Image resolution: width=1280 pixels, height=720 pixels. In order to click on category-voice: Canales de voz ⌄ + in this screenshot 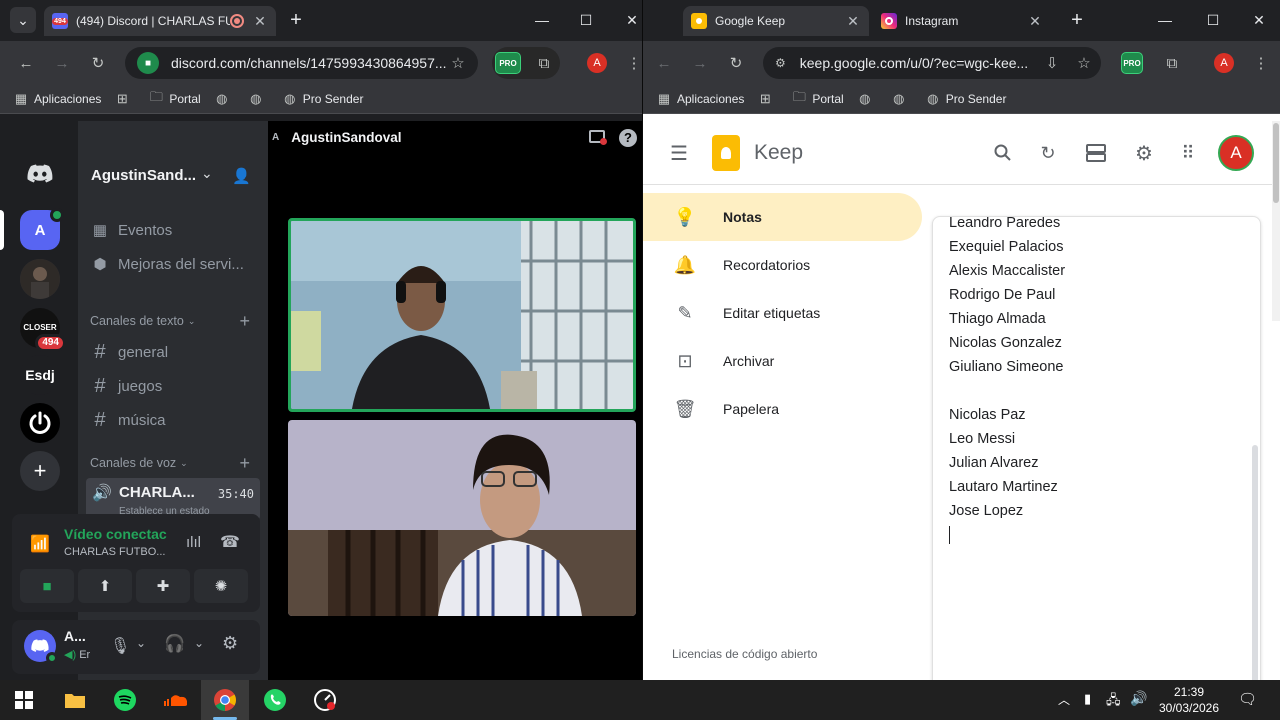, I will do `click(174, 463)`.